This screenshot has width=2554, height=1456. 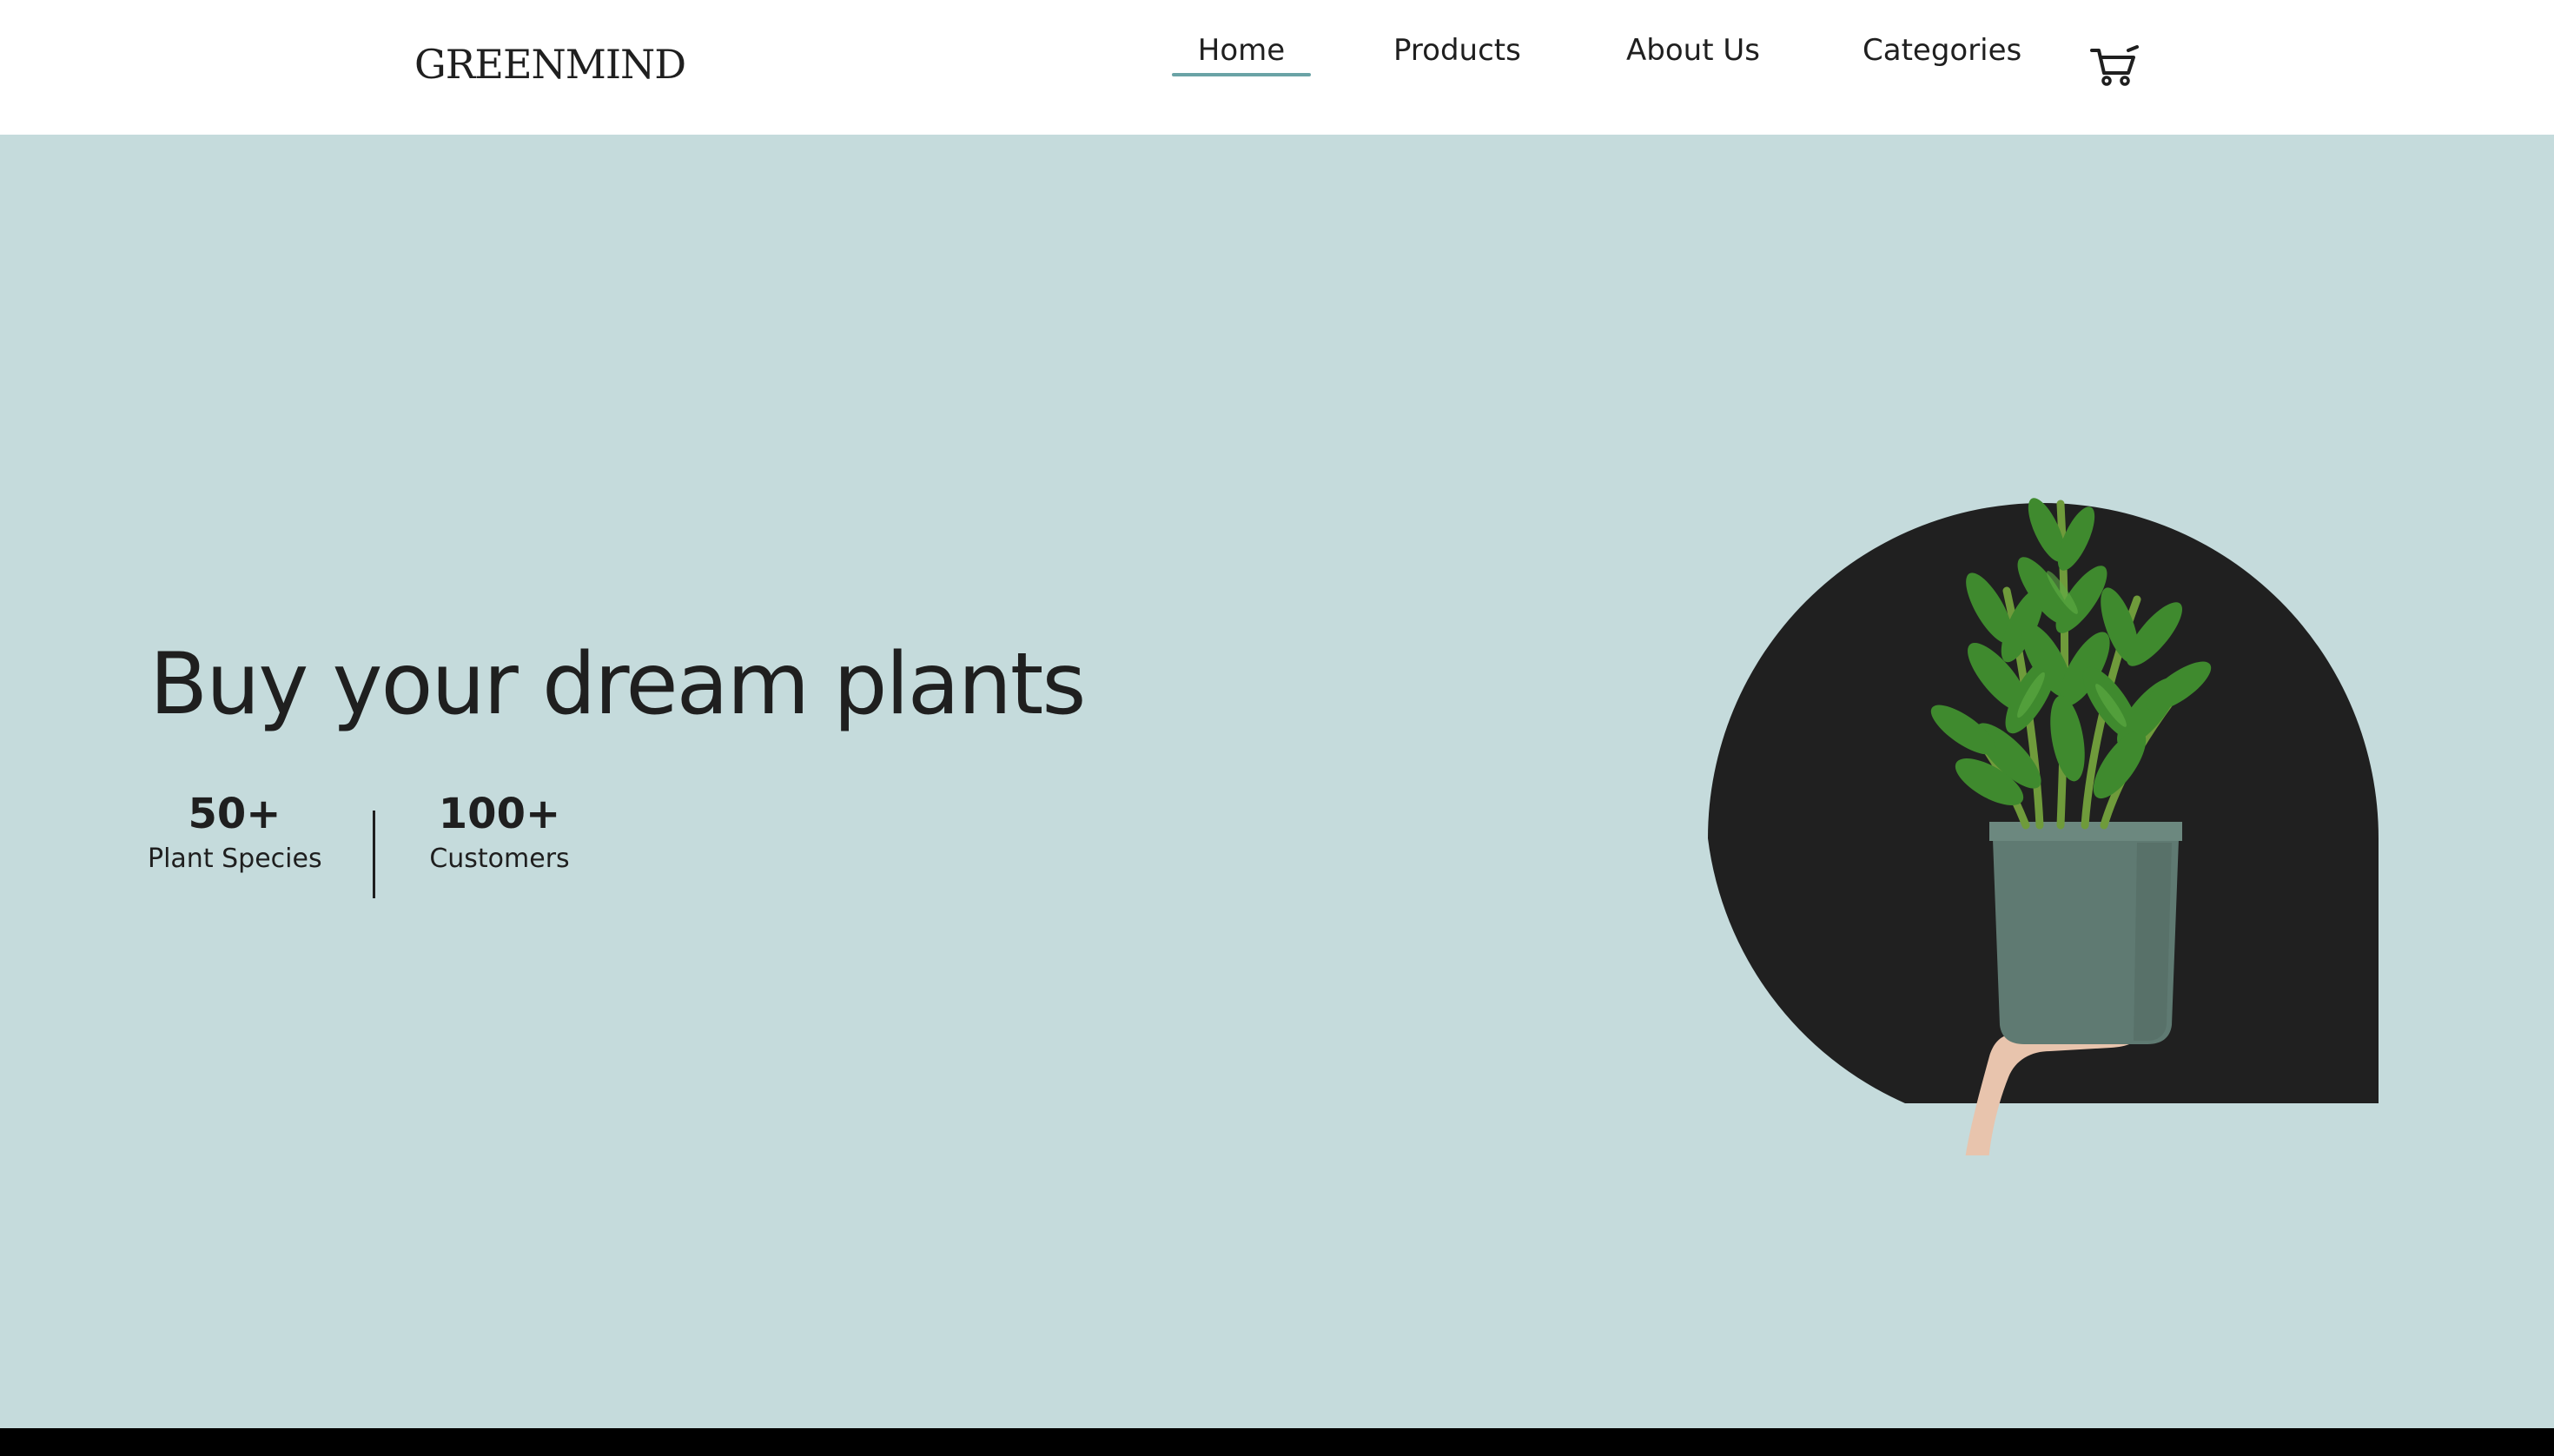 What do you see at coordinates (235, 859) in the screenshot?
I see `stat-label: Plant Species` at bounding box center [235, 859].